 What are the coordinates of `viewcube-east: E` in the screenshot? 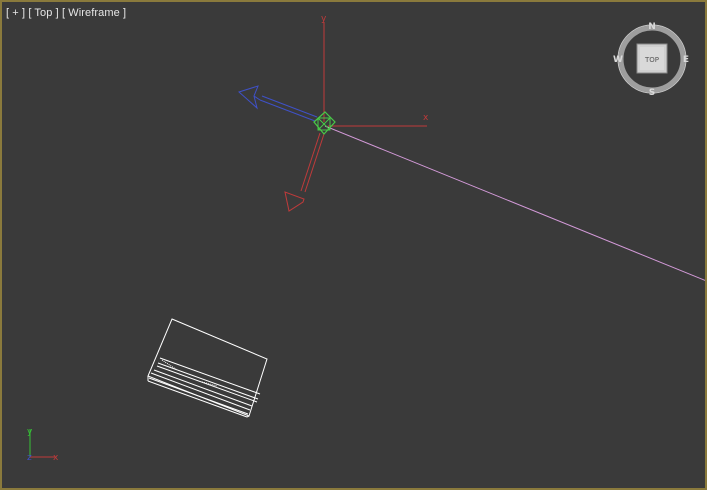 It's located at (686, 60).